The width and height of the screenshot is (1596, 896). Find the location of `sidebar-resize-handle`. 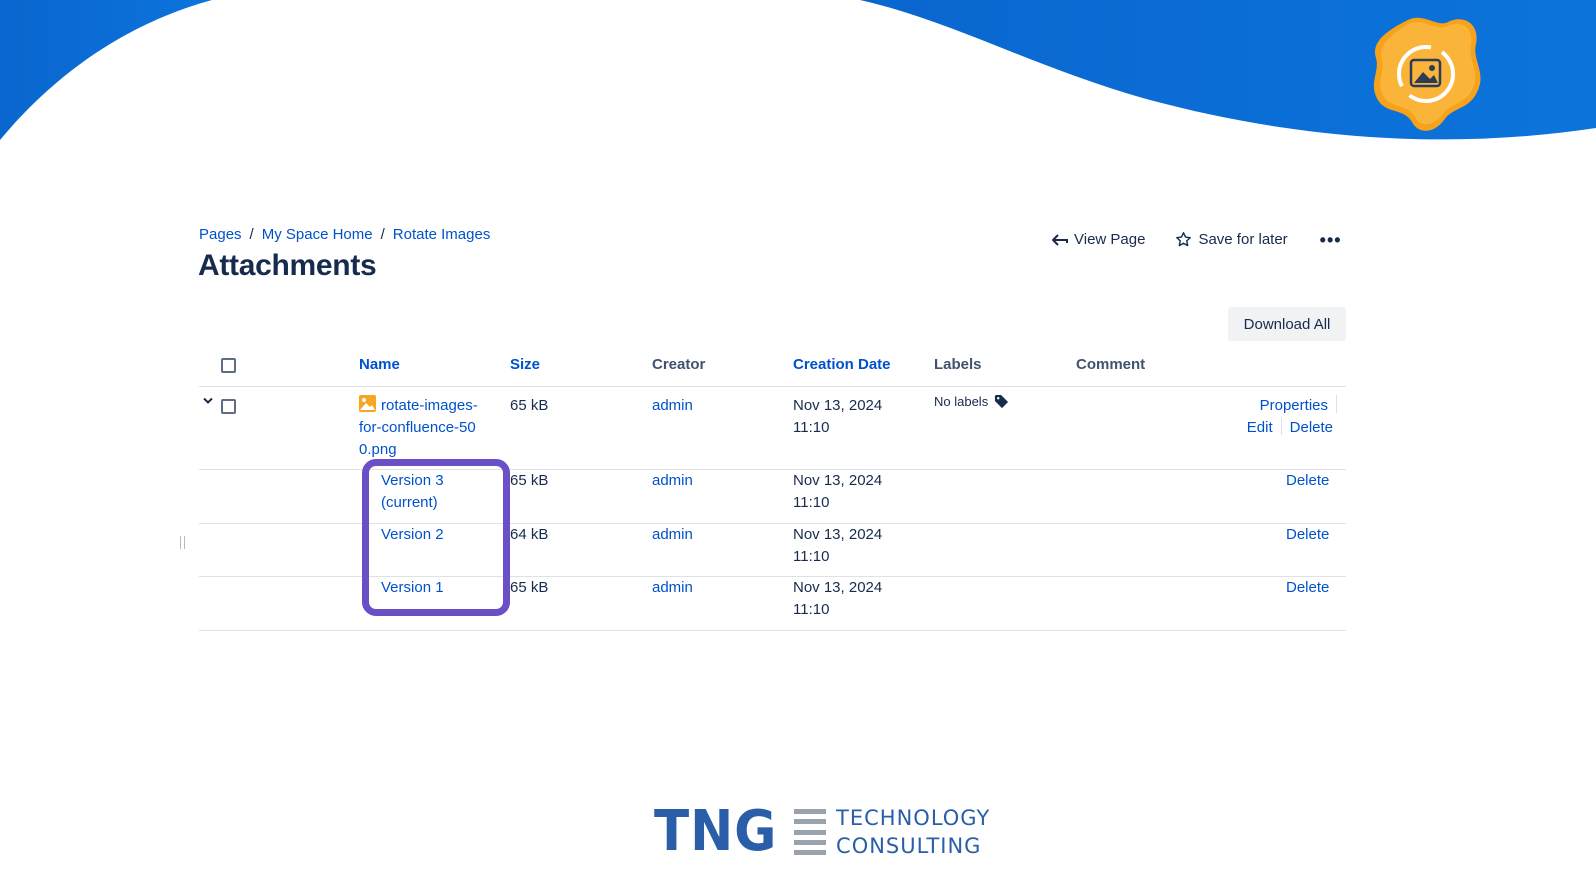

sidebar-resize-handle is located at coordinates (182, 542).